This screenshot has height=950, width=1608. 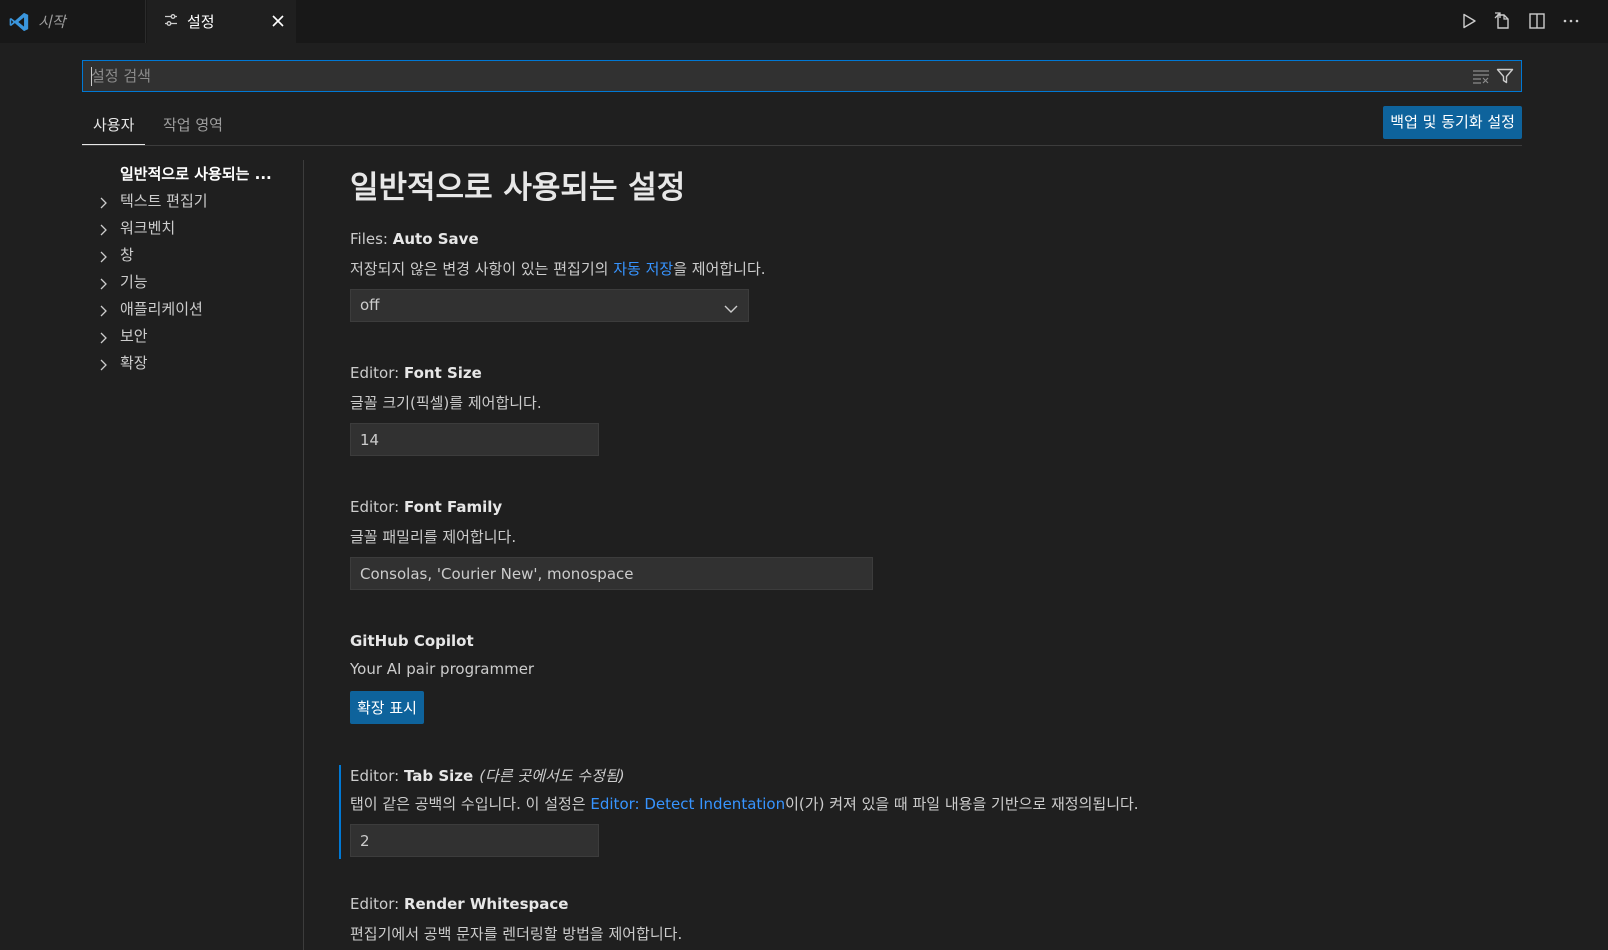 What do you see at coordinates (950, 776) in the screenshot?
I see `setting-title: Editor: Tab Size (다른 곳에서도 수정됨)` at bounding box center [950, 776].